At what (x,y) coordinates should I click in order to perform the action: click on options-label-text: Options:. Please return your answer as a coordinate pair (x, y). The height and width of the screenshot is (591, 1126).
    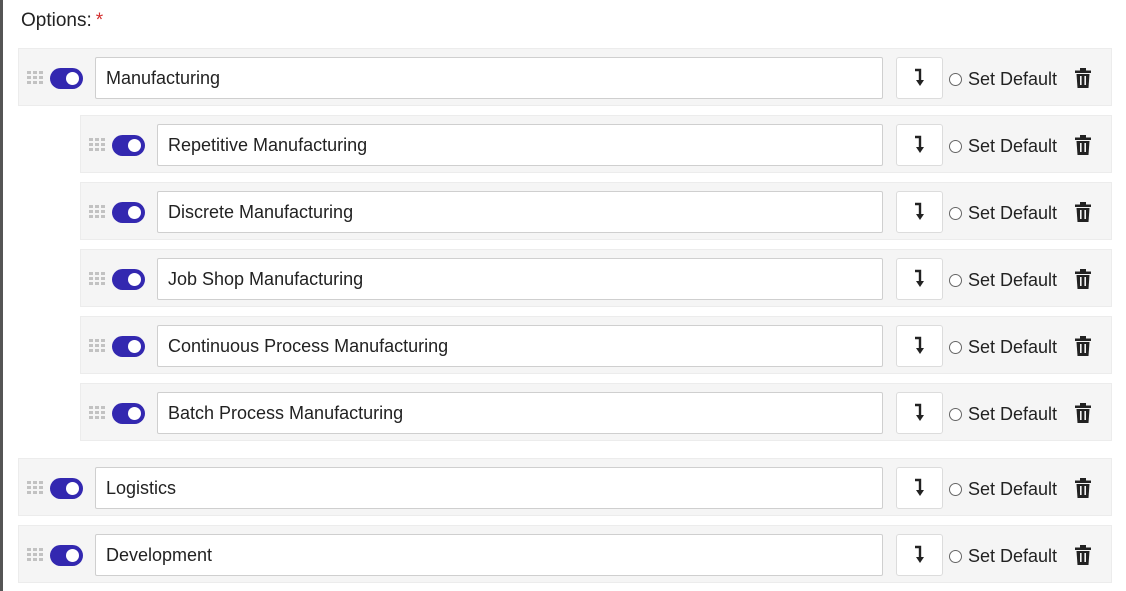
    Looking at the image, I should click on (56, 20).